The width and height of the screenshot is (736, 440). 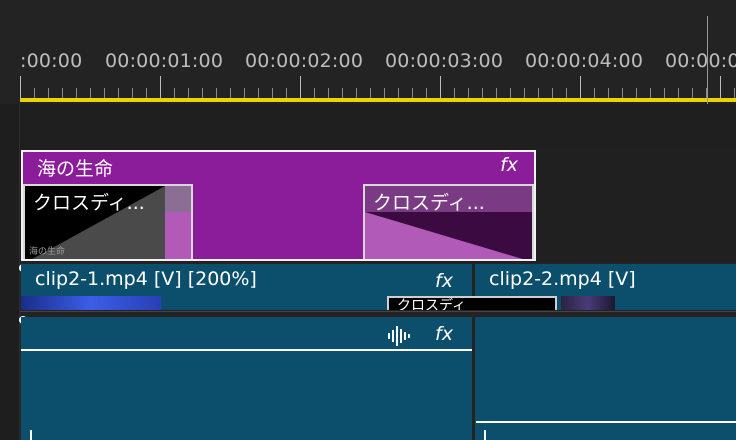 I want to click on timecode-1: 00:00:01:00, so click(x=164, y=61).